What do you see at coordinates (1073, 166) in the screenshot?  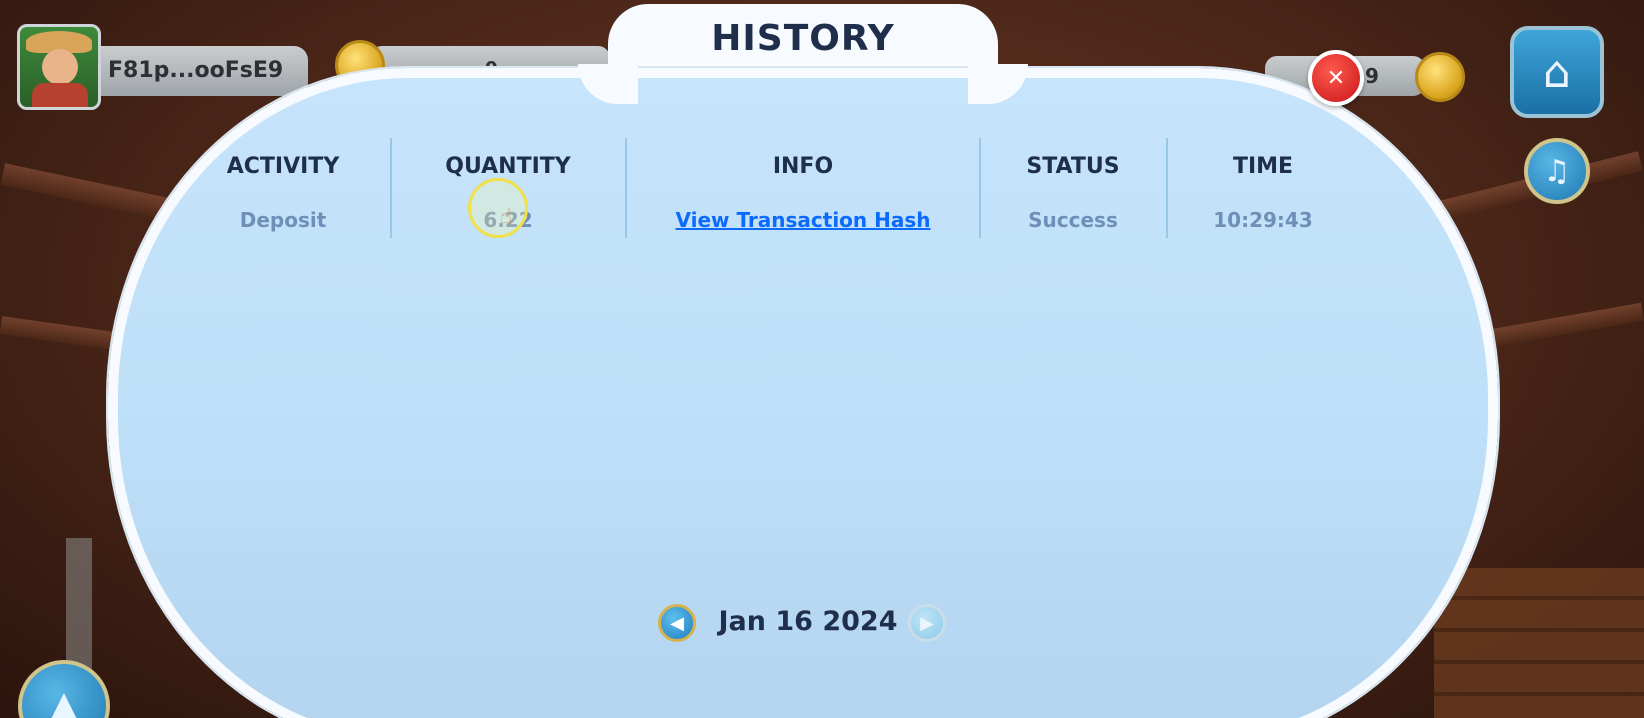 I see `column-header-status: STATUS` at bounding box center [1073, 166].